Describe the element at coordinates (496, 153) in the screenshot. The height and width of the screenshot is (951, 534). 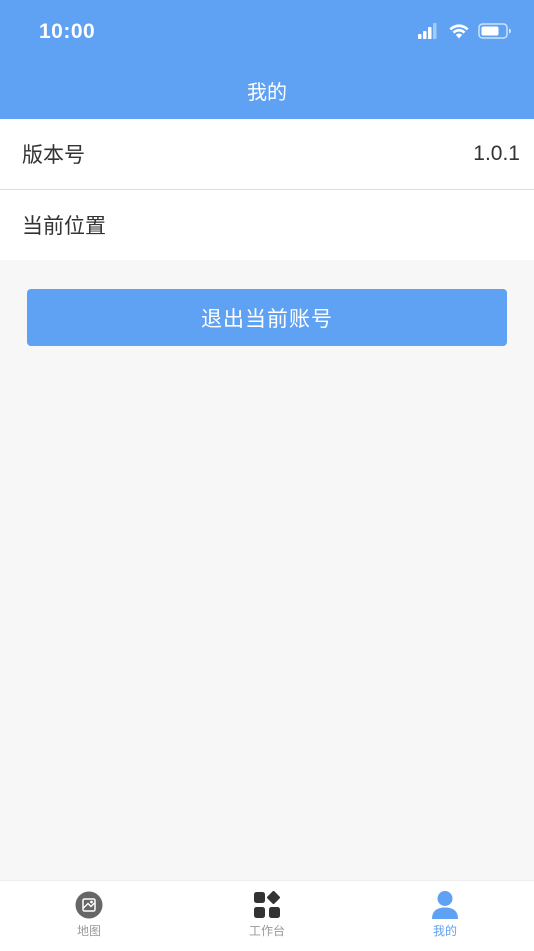
I see `version-value: 1.0.1` at that location.